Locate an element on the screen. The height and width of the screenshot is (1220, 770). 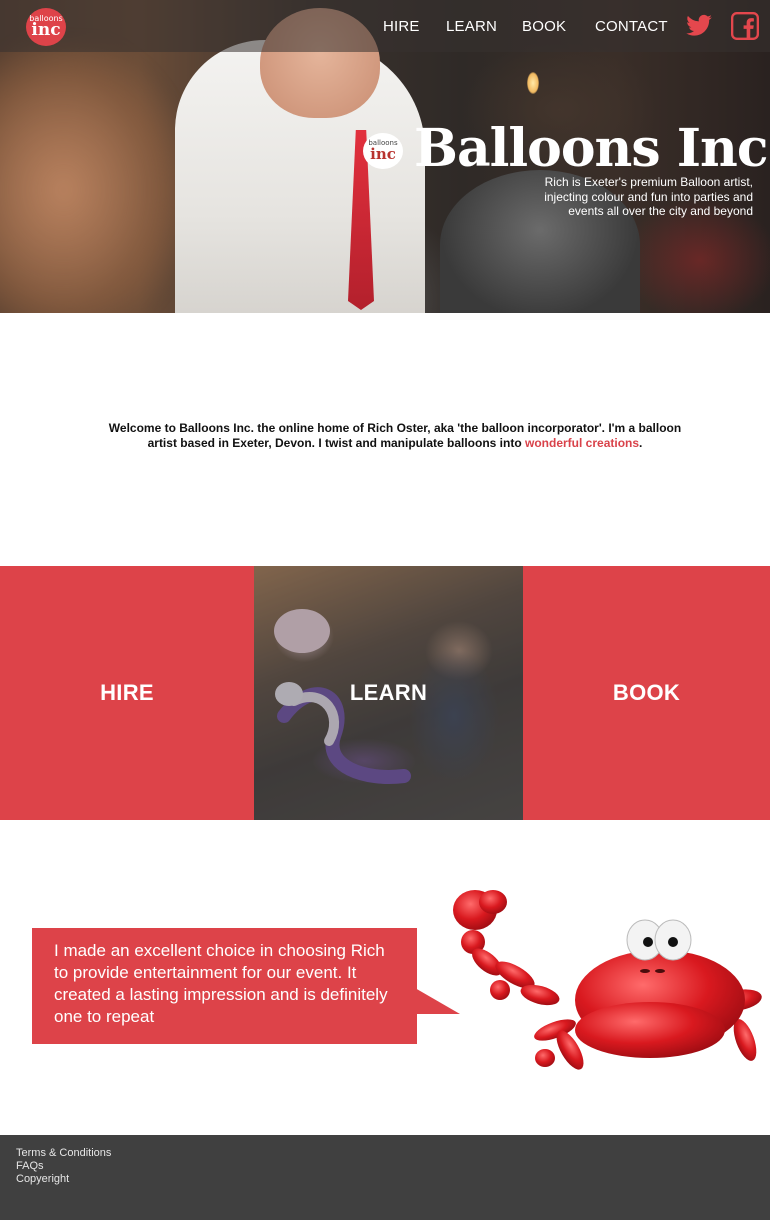
twitter-icon is located at coordinates (699, 26).